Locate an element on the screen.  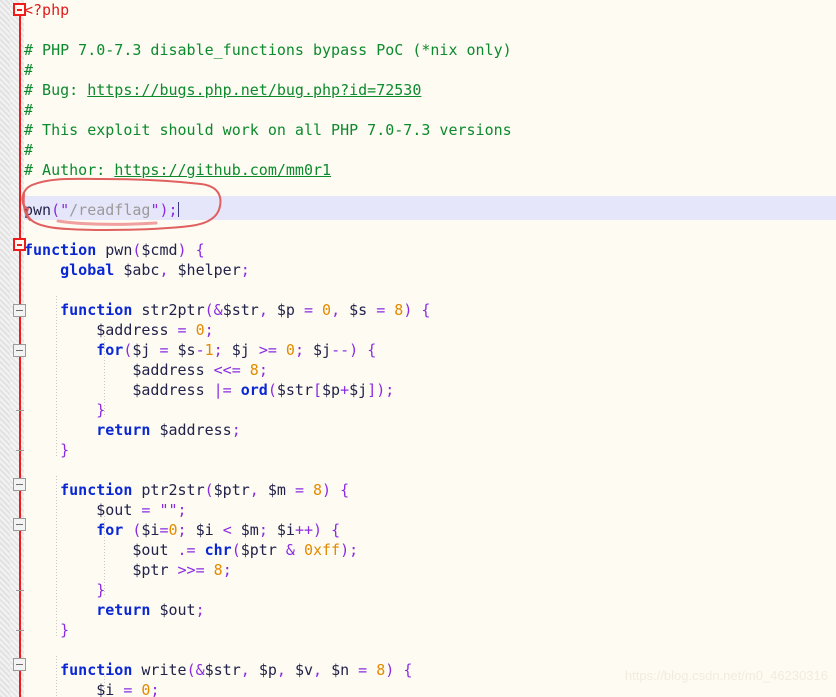
number: 8 is located at coordinates (399, 310).